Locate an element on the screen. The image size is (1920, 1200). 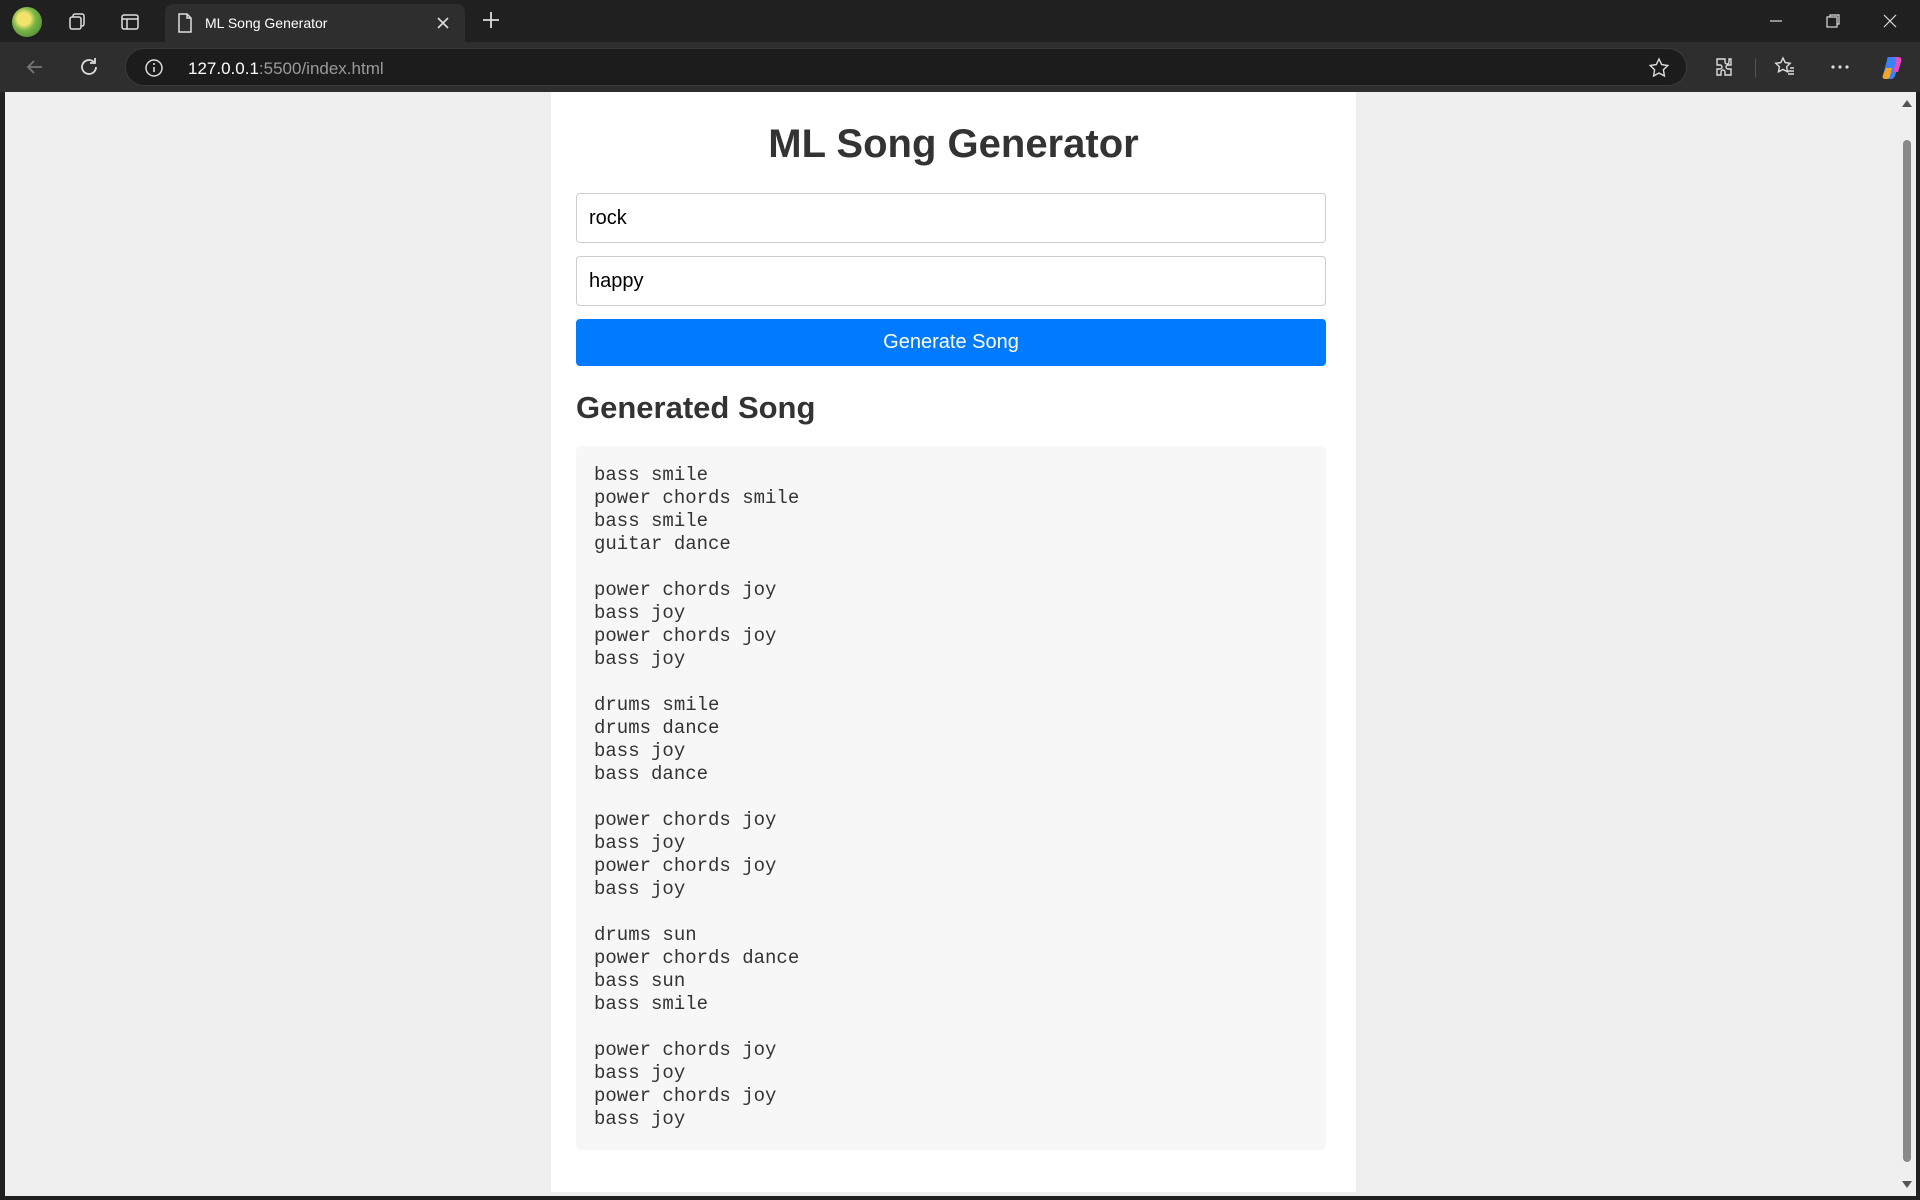
page-scrollbar is located at coordinates (1907, 644).